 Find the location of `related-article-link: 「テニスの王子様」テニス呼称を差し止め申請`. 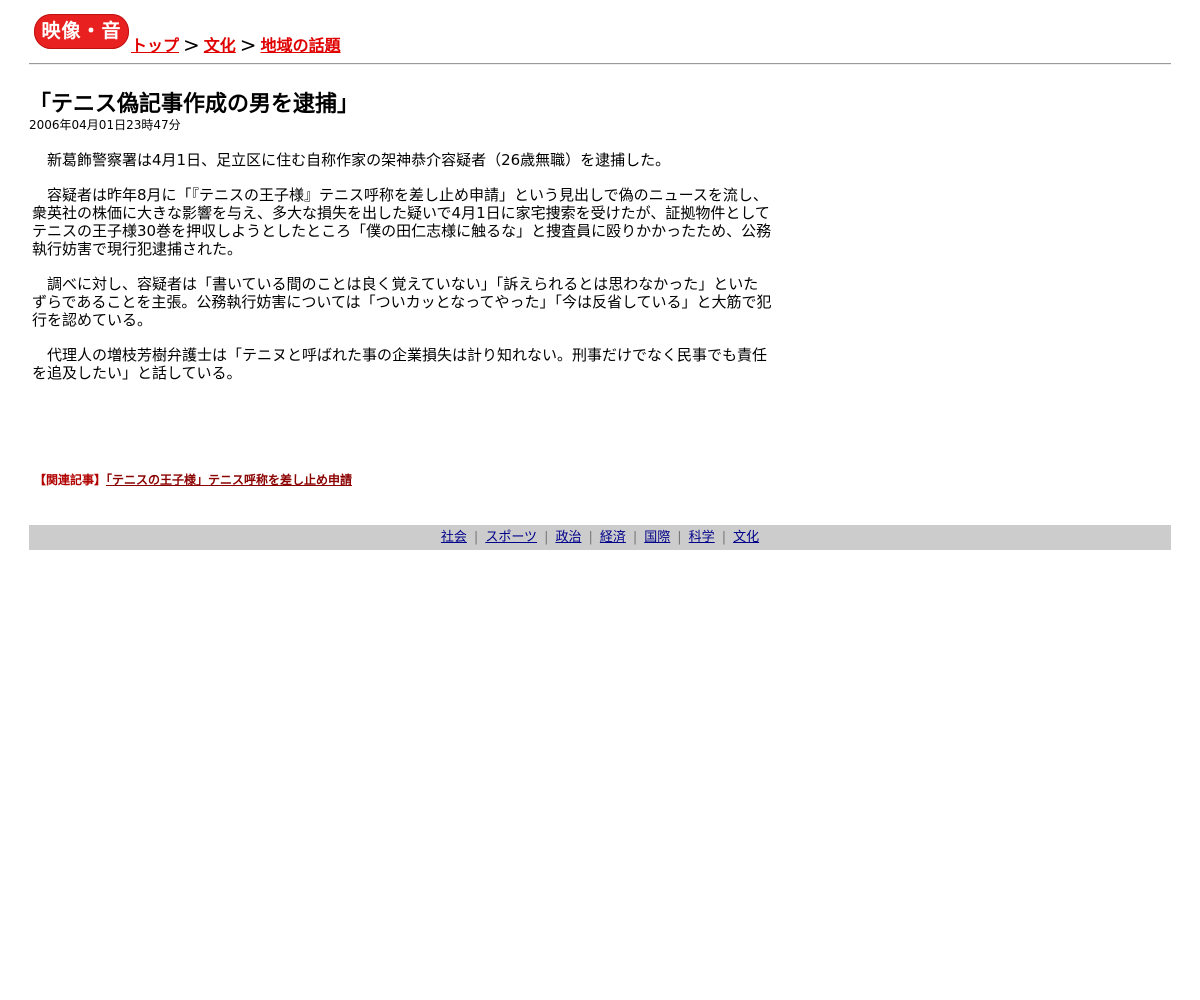

related-article-link: 「テニスの王子様」テニス呼称を差し止め申請 is located at coordinates (229, 480).